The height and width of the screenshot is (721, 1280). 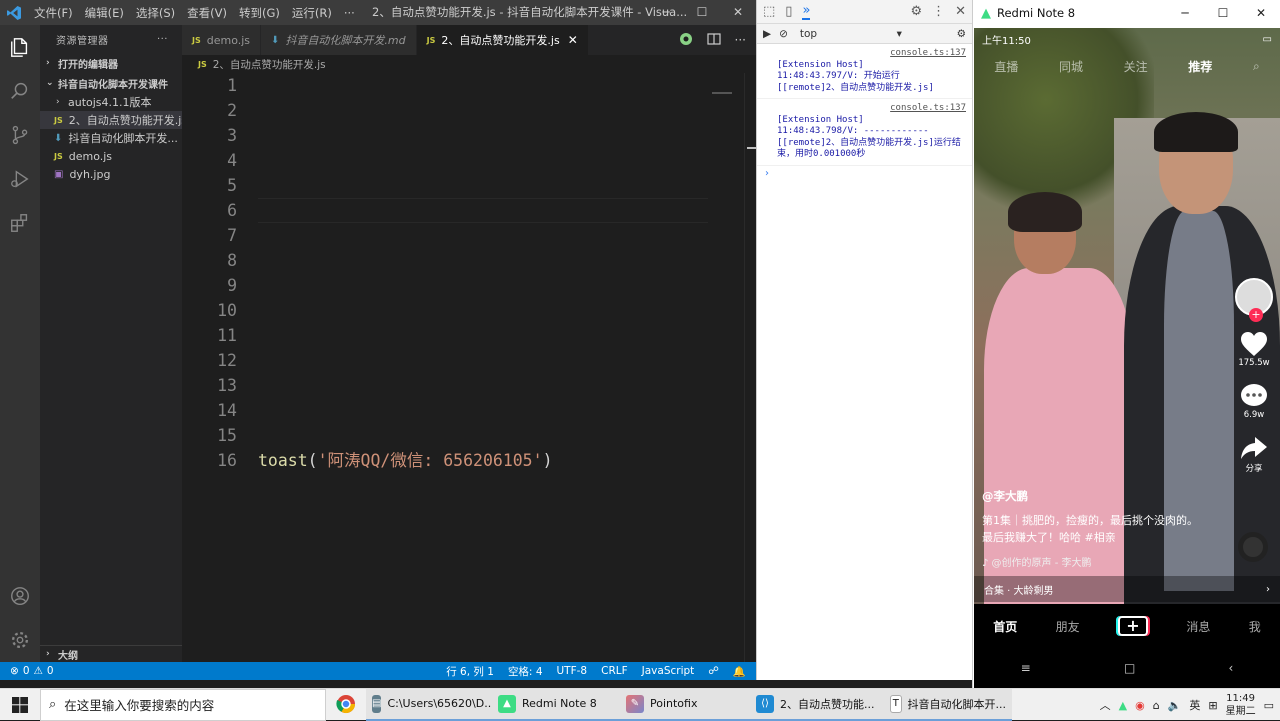 I want to click on feed-tab-active: 推荐, so click(x=1200, y=66).